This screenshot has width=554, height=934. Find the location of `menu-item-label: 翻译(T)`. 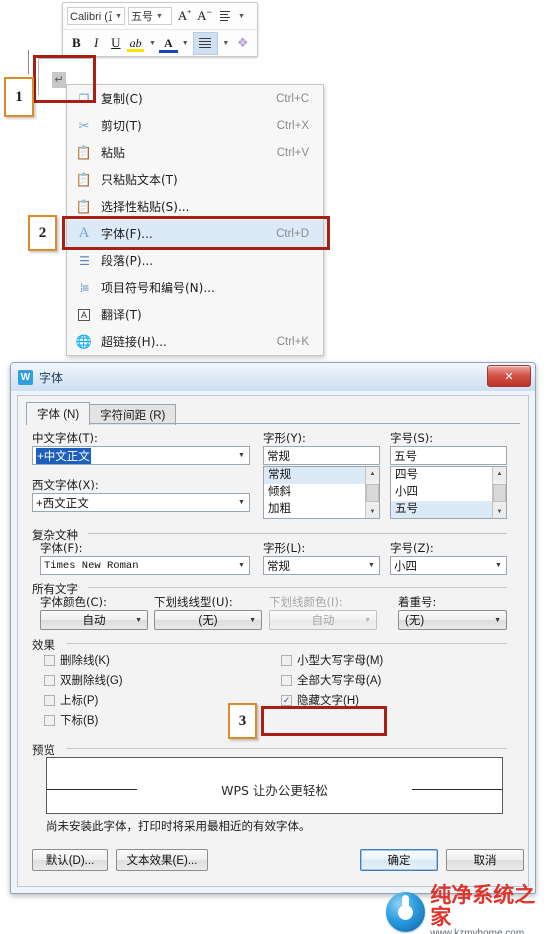

menu-item-label: 翻译(T) is located at coordinates (121, 315).